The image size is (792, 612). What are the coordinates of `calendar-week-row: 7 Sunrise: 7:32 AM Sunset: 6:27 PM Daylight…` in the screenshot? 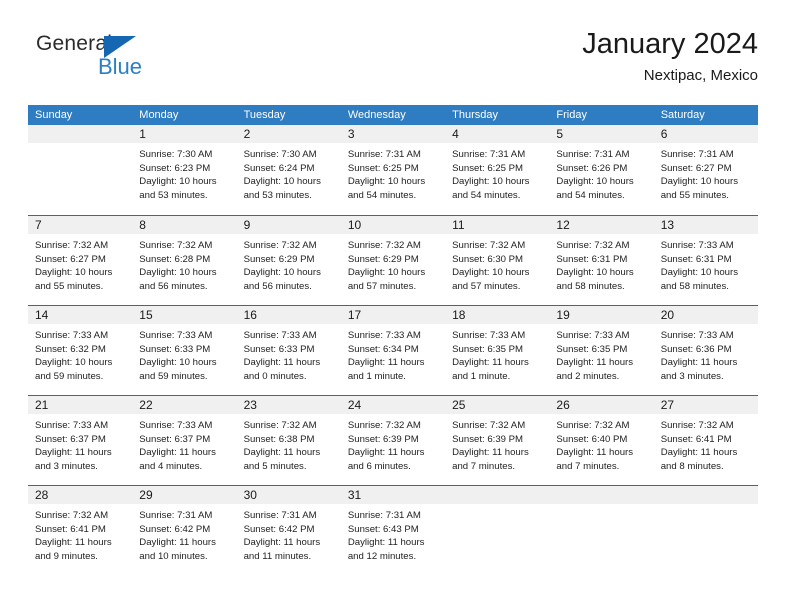 It's located at (393, 260).